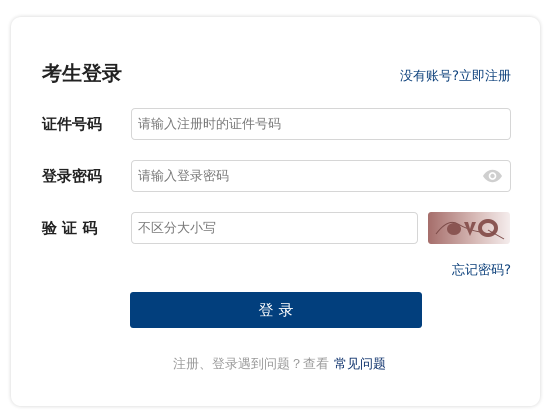 Image resolution: width=552 pixels, height=414 pixels. What do you see at coordinates (321, 176) in the screenshot?
I see `password-field: 请输入登录密码` at bounding box center [321, 176].